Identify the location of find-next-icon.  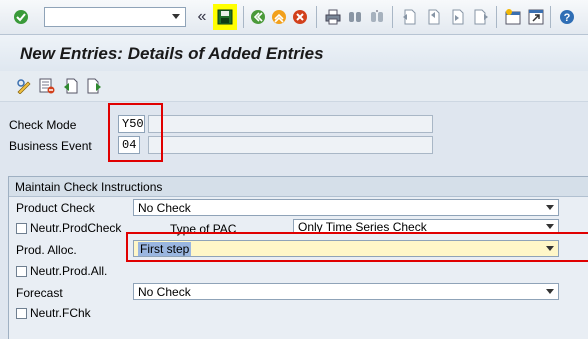
(377, 17).